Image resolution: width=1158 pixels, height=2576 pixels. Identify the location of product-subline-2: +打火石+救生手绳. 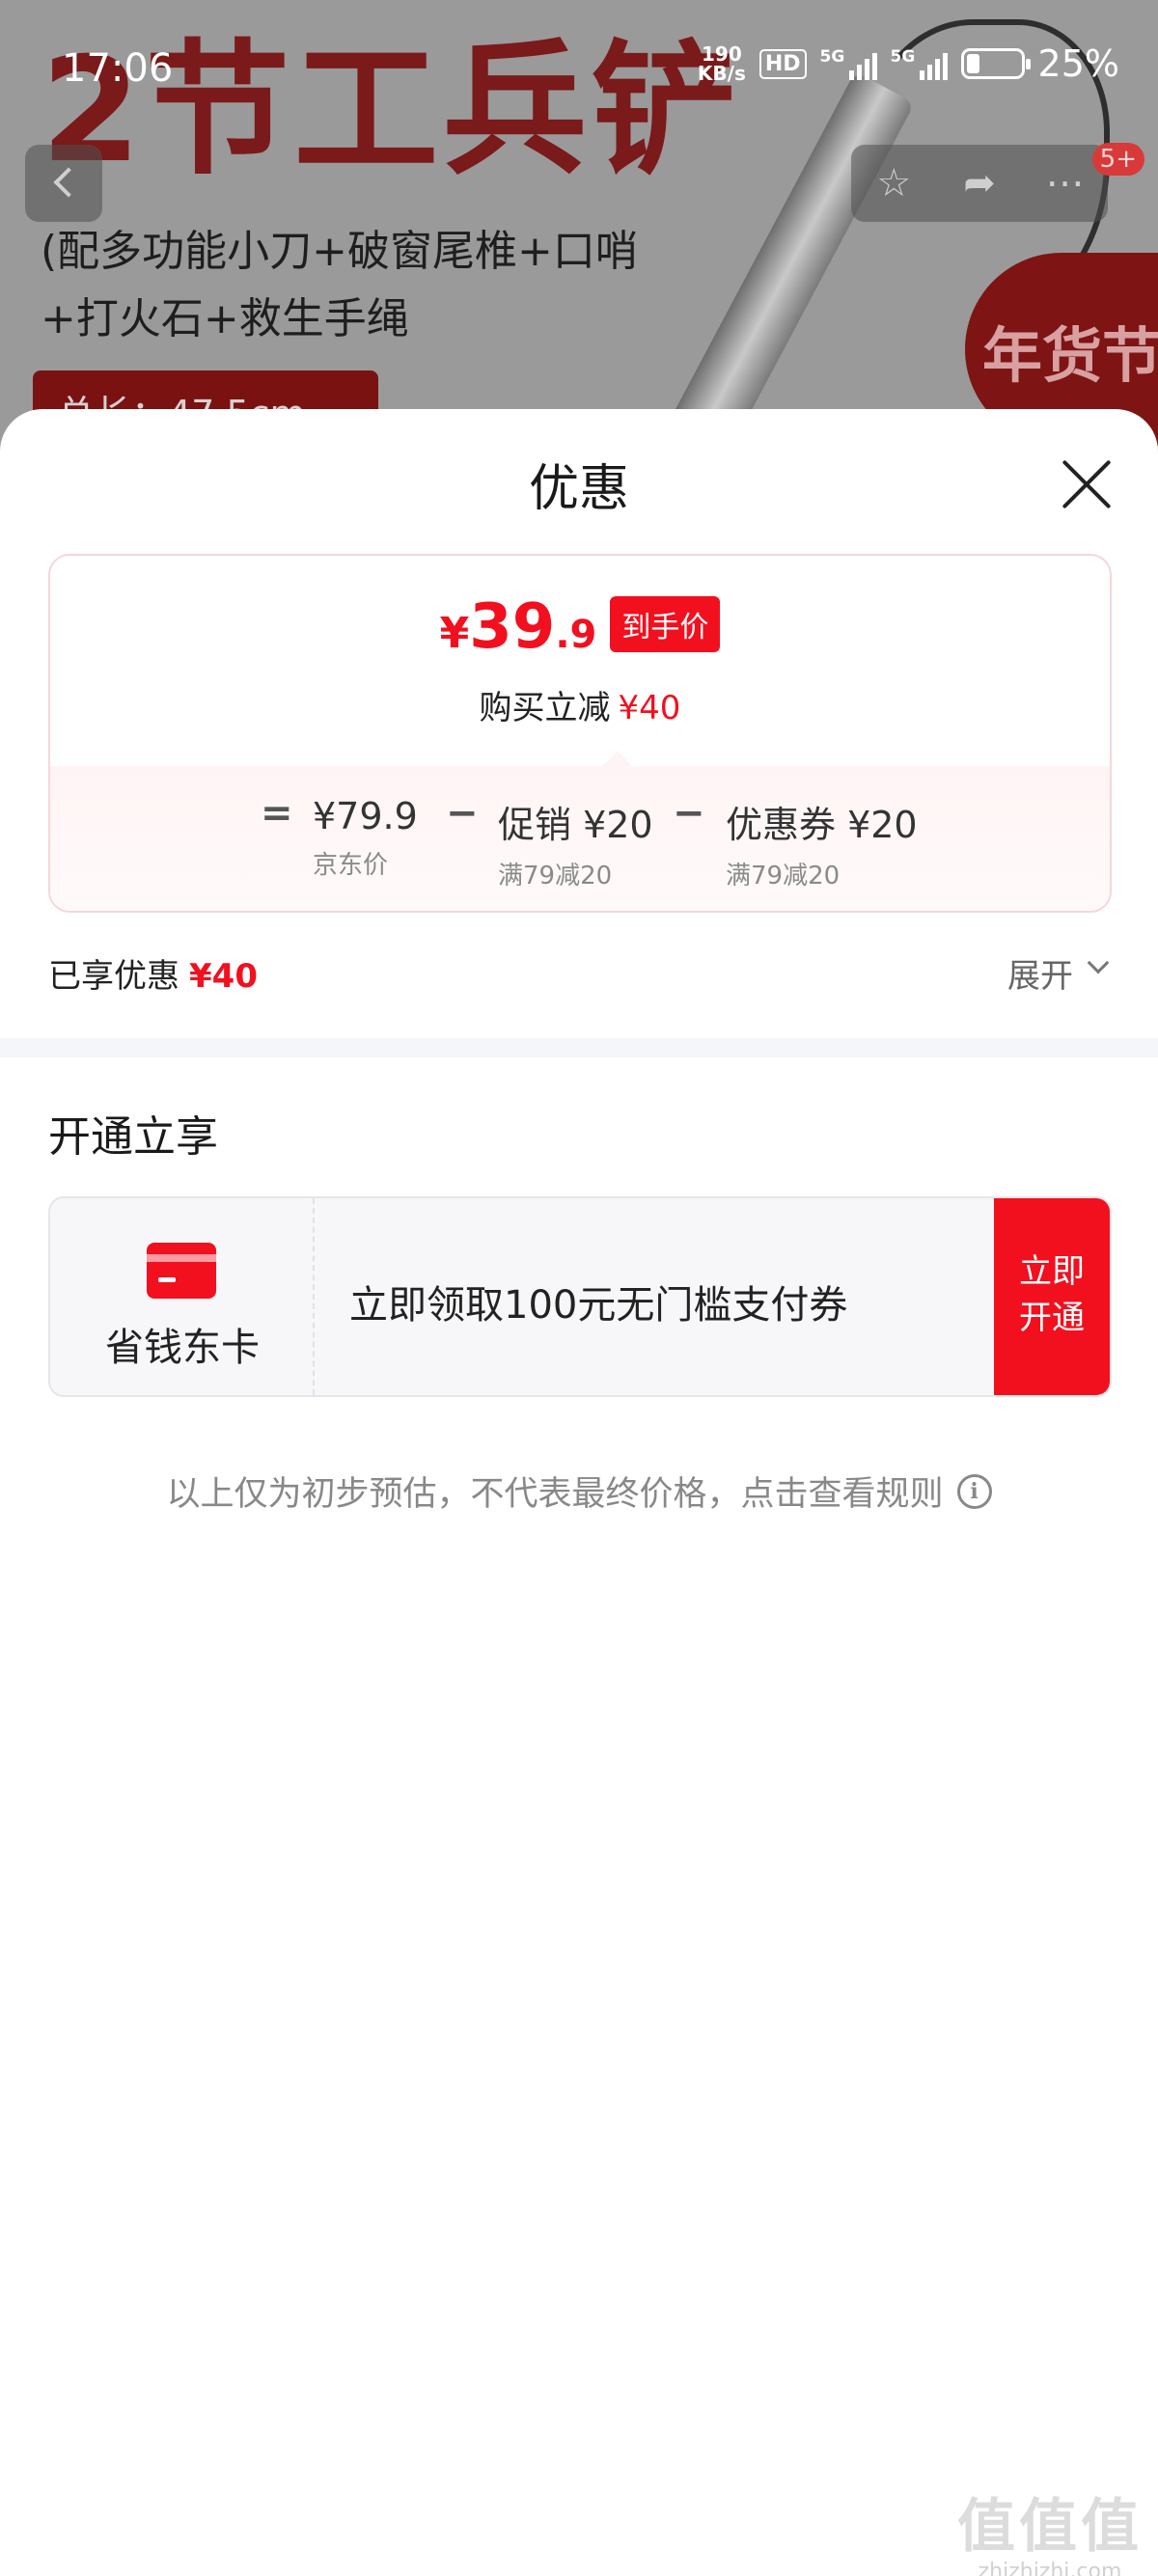
(225, 319).